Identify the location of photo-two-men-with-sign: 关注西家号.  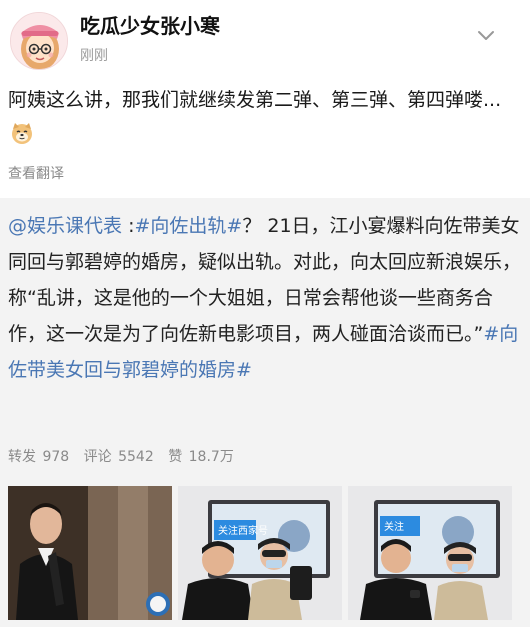
(260, 553).